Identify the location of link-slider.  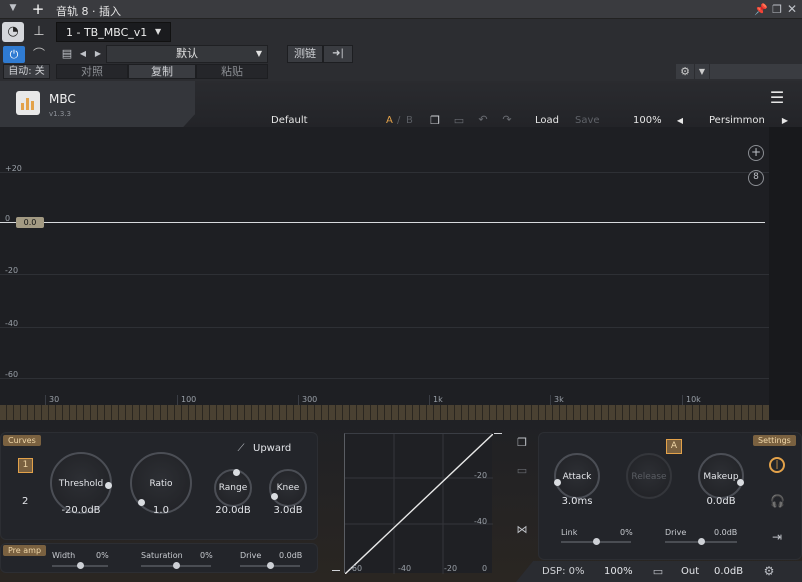
(596, 541).